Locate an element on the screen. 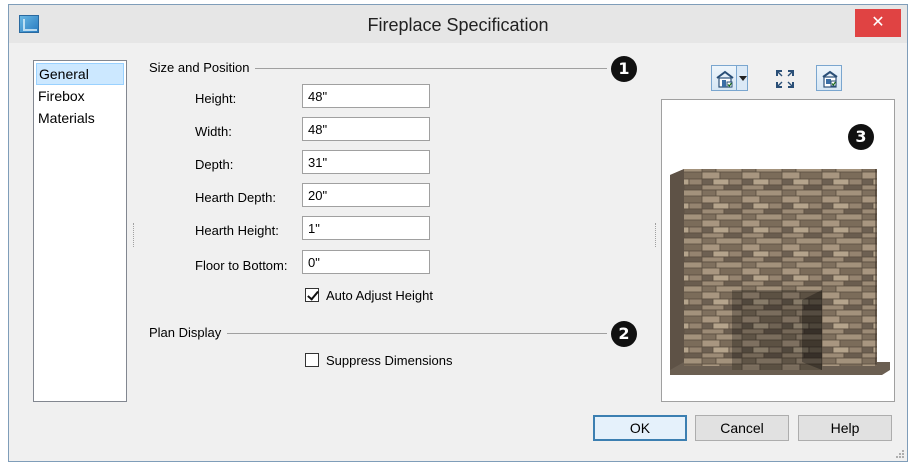 This screenshot has width=910, height=463. view-mode-icon is located at coordinates (725, 79).